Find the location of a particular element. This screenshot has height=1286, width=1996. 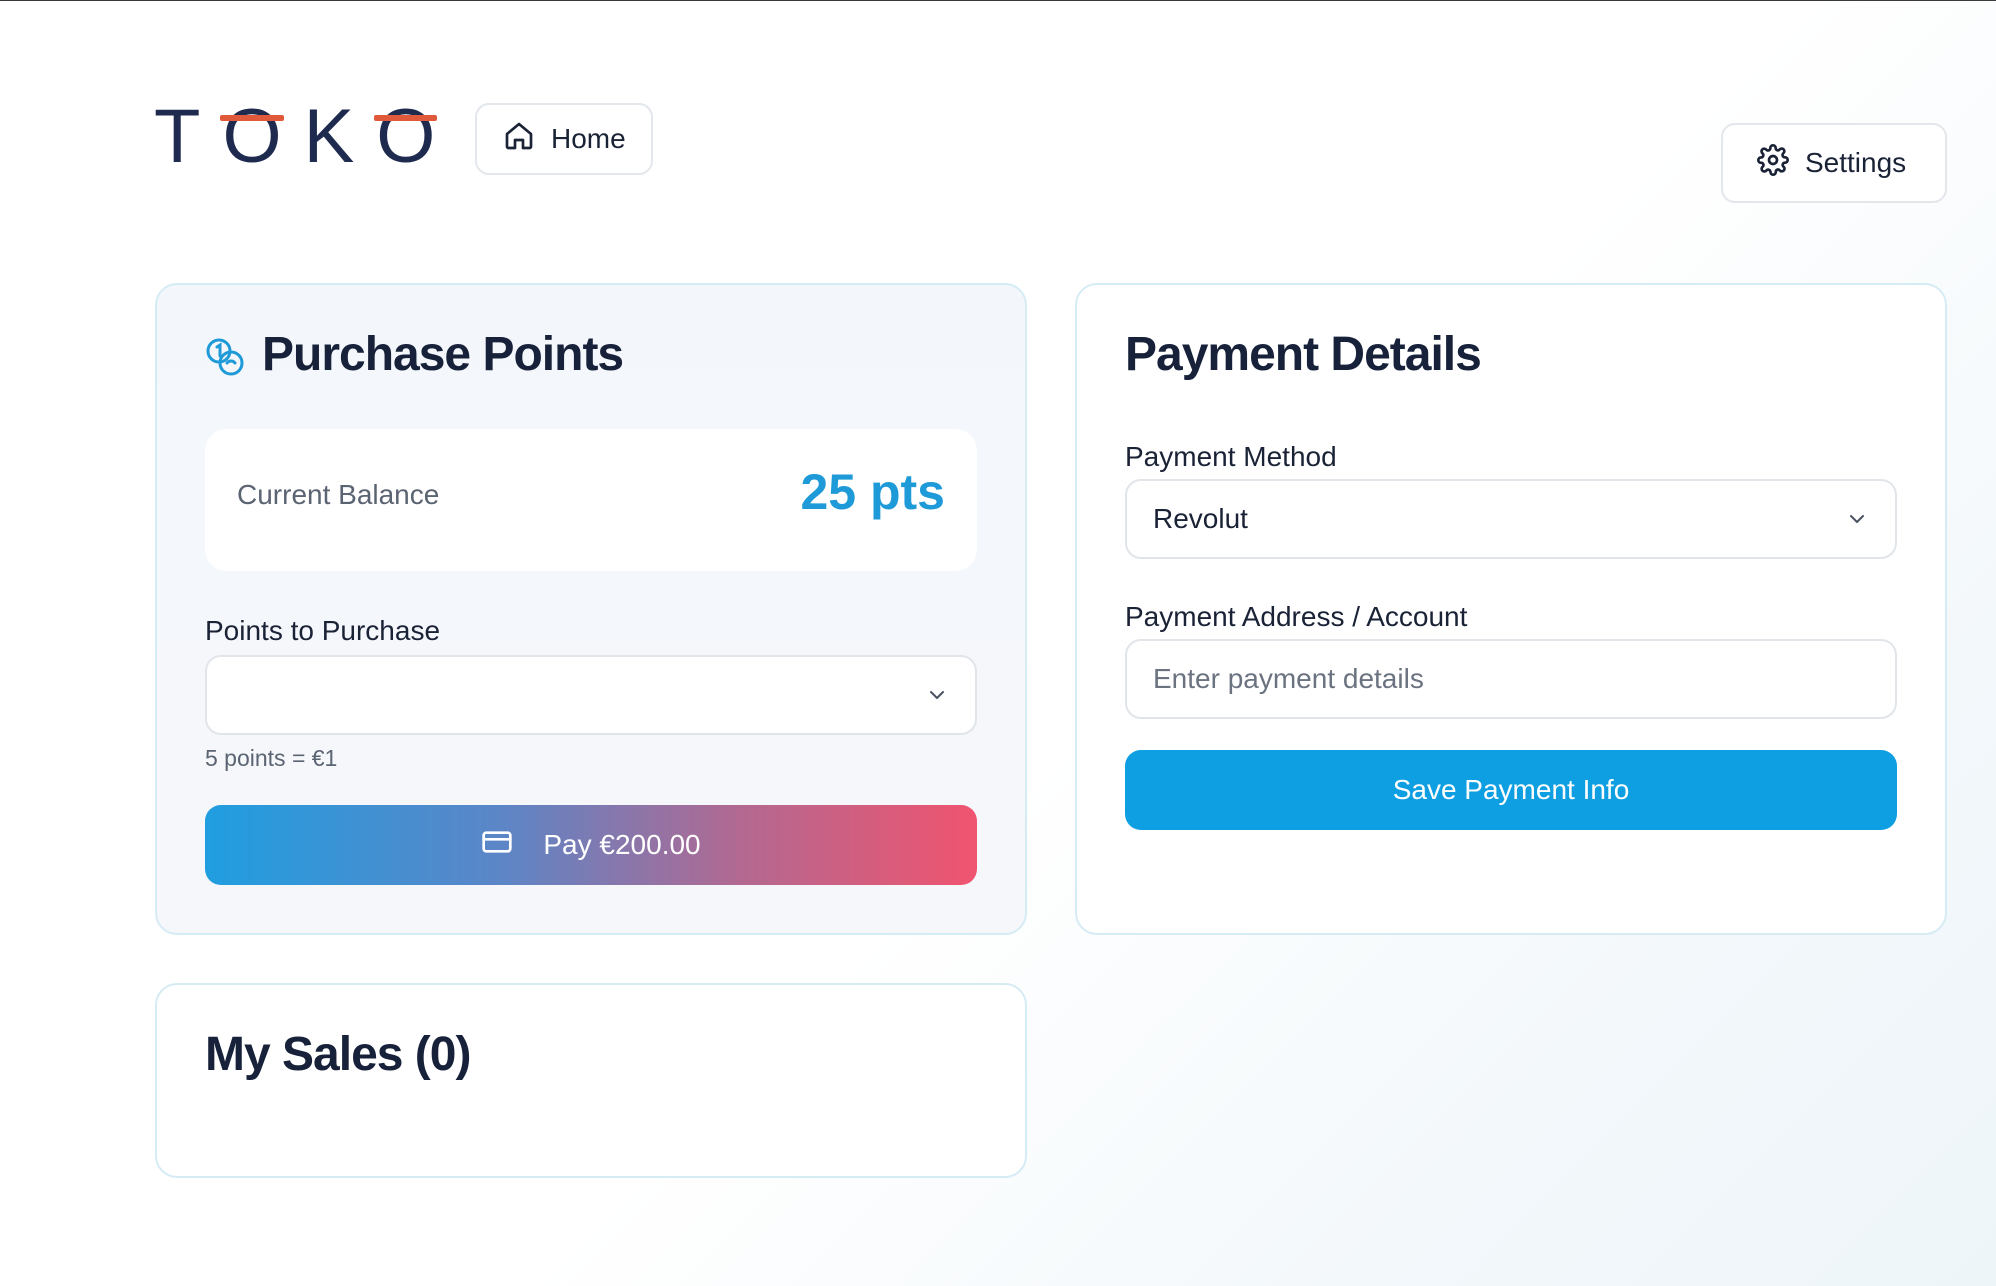

my-sales-card: My Sales (0) is located at coordinates (591, 1080).